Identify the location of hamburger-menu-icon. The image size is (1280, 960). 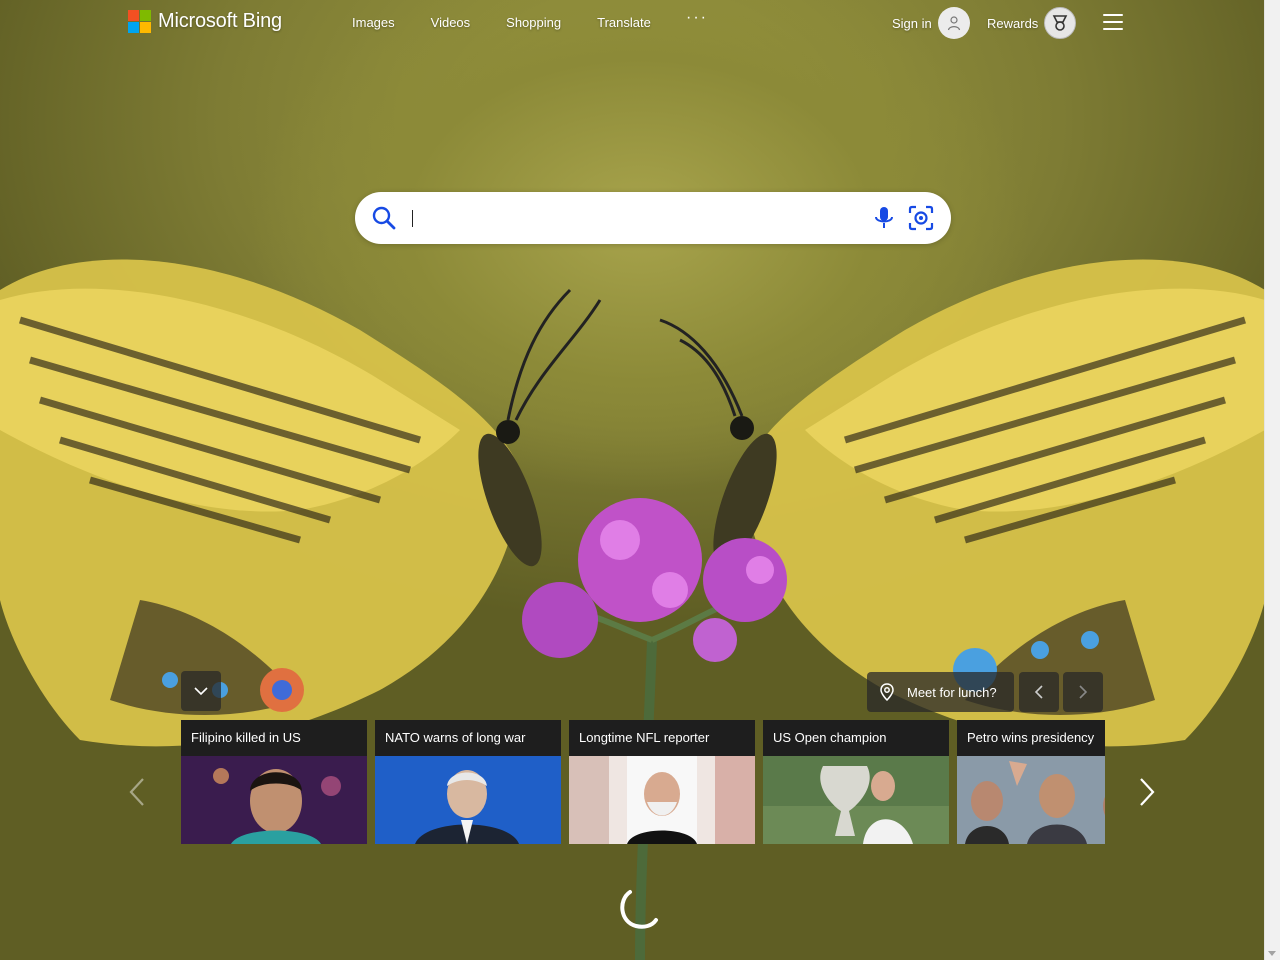
(1113, 22).